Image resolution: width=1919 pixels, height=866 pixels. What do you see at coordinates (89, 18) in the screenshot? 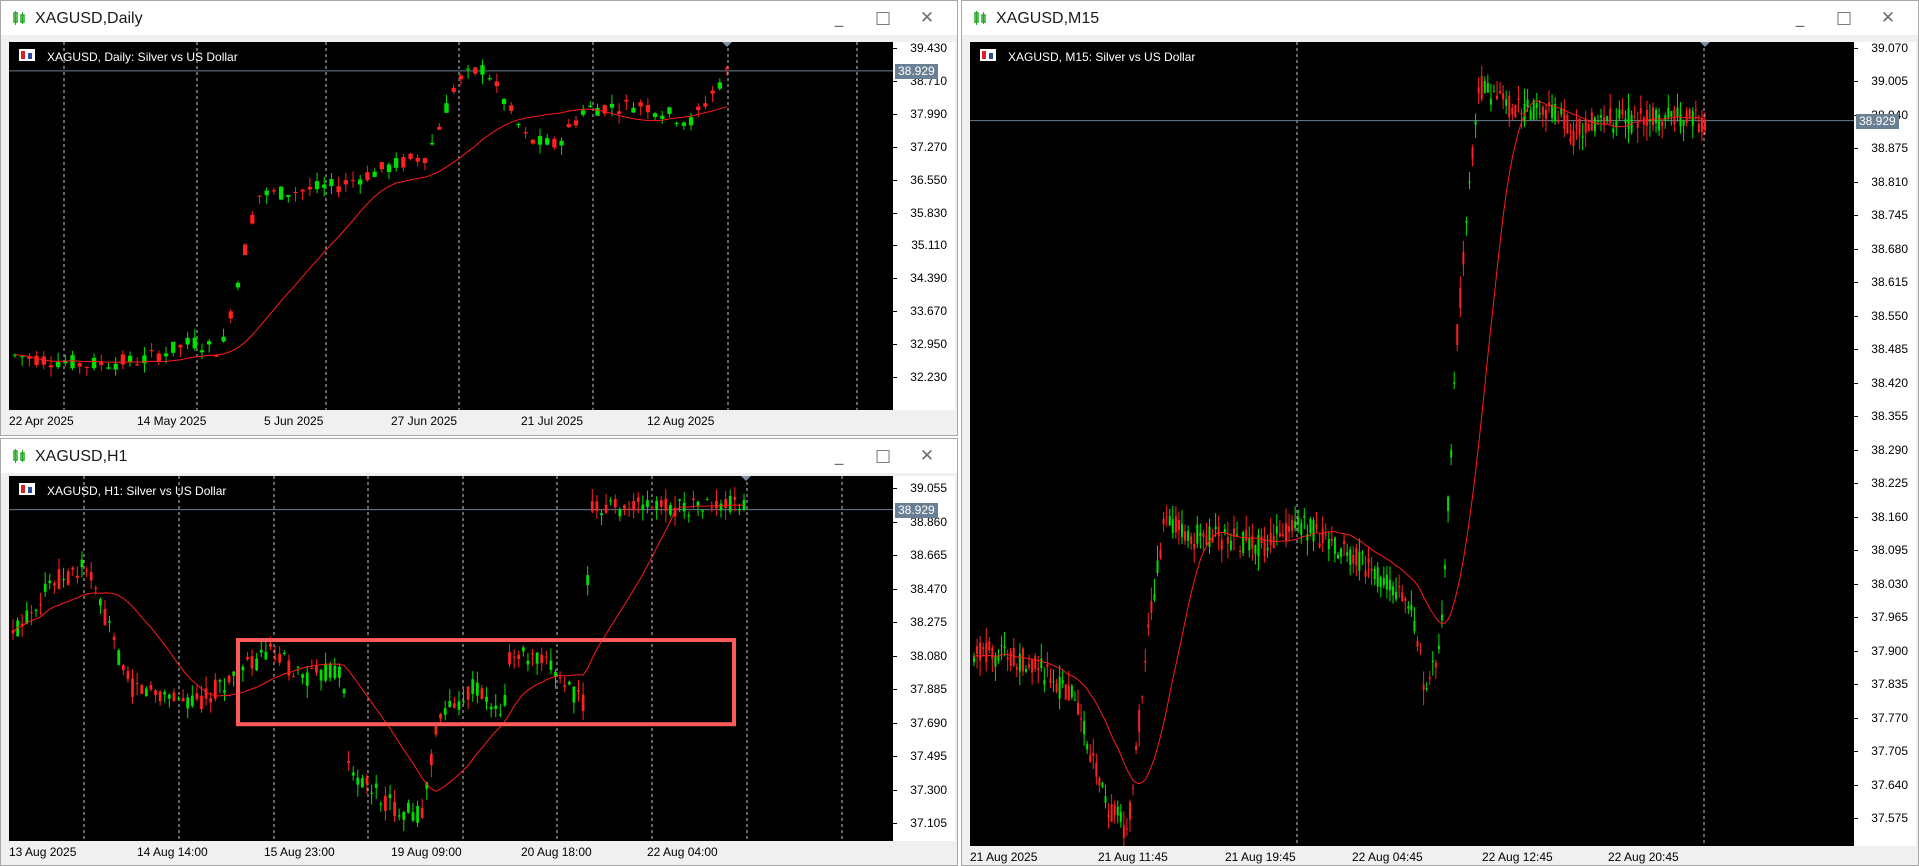
I see `window-title: XAGUSD,Daily` at bounding box center [89, 18].